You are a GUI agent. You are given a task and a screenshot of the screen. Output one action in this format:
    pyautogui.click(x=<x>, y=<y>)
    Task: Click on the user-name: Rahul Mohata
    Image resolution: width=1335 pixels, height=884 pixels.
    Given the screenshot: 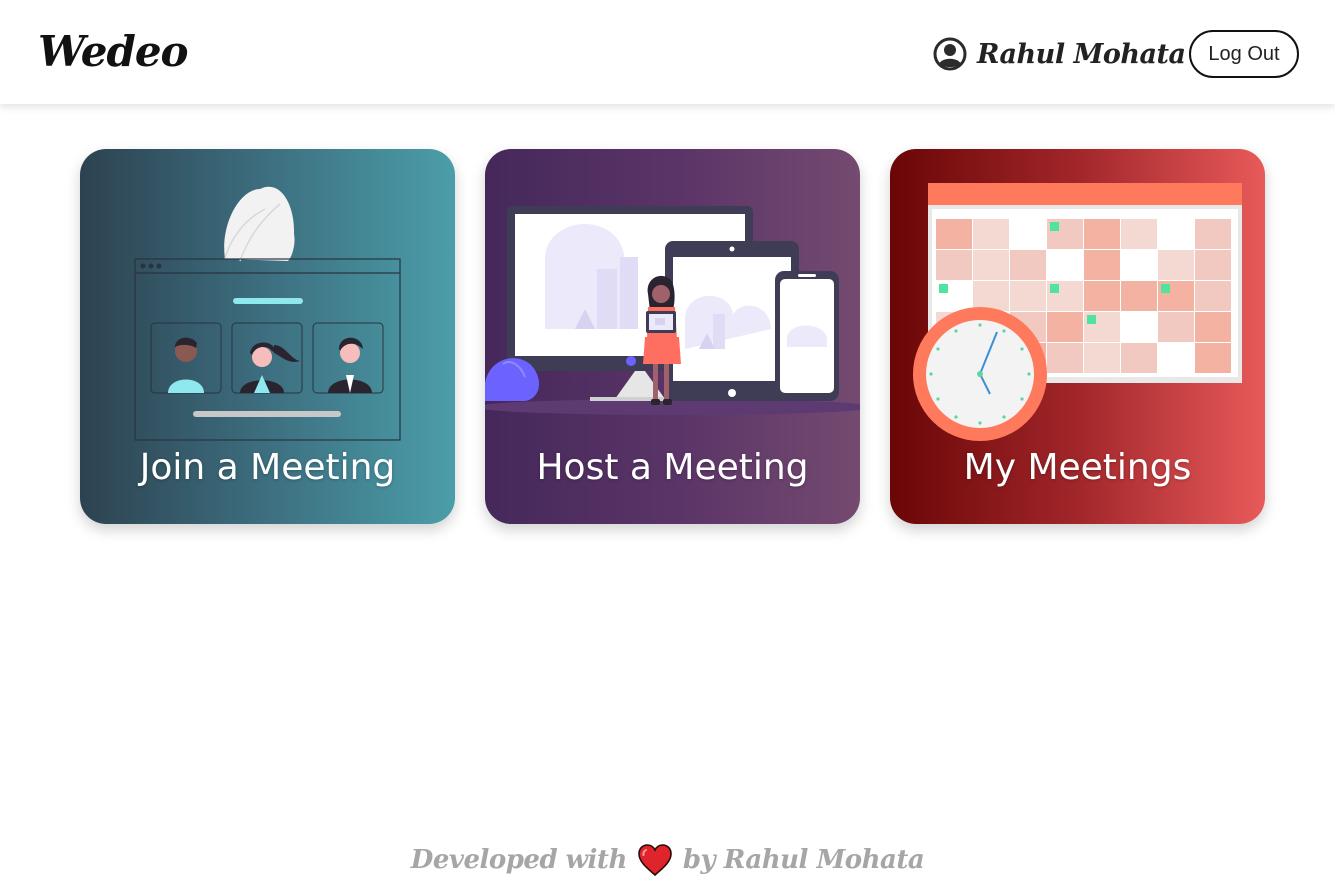 What is the action you would take?
    pyautogui.click(x=1081, y=54)
    